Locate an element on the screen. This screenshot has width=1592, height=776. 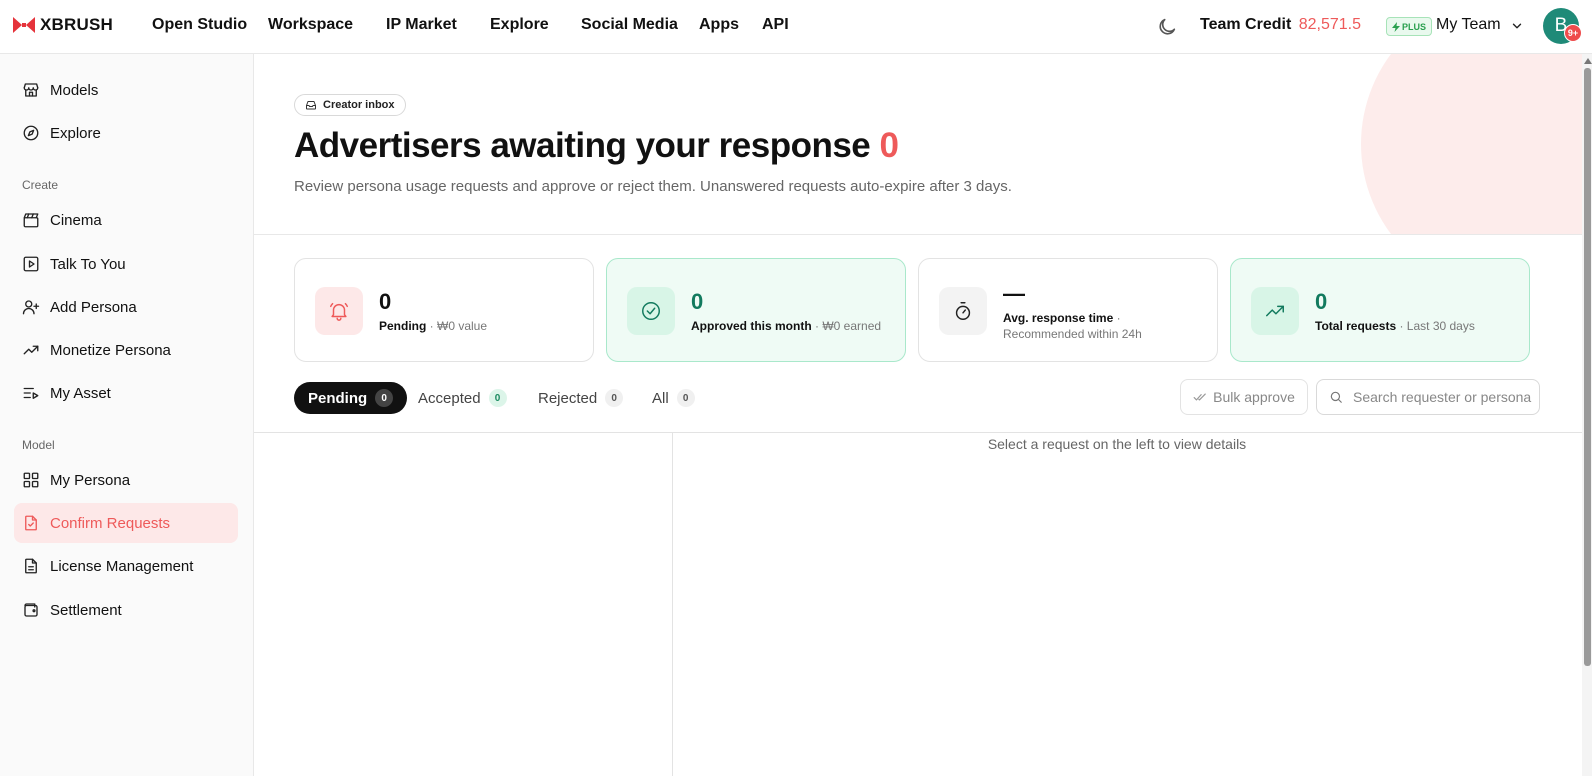
nav-social-media: Social Media is located at coordinates (629, 25).